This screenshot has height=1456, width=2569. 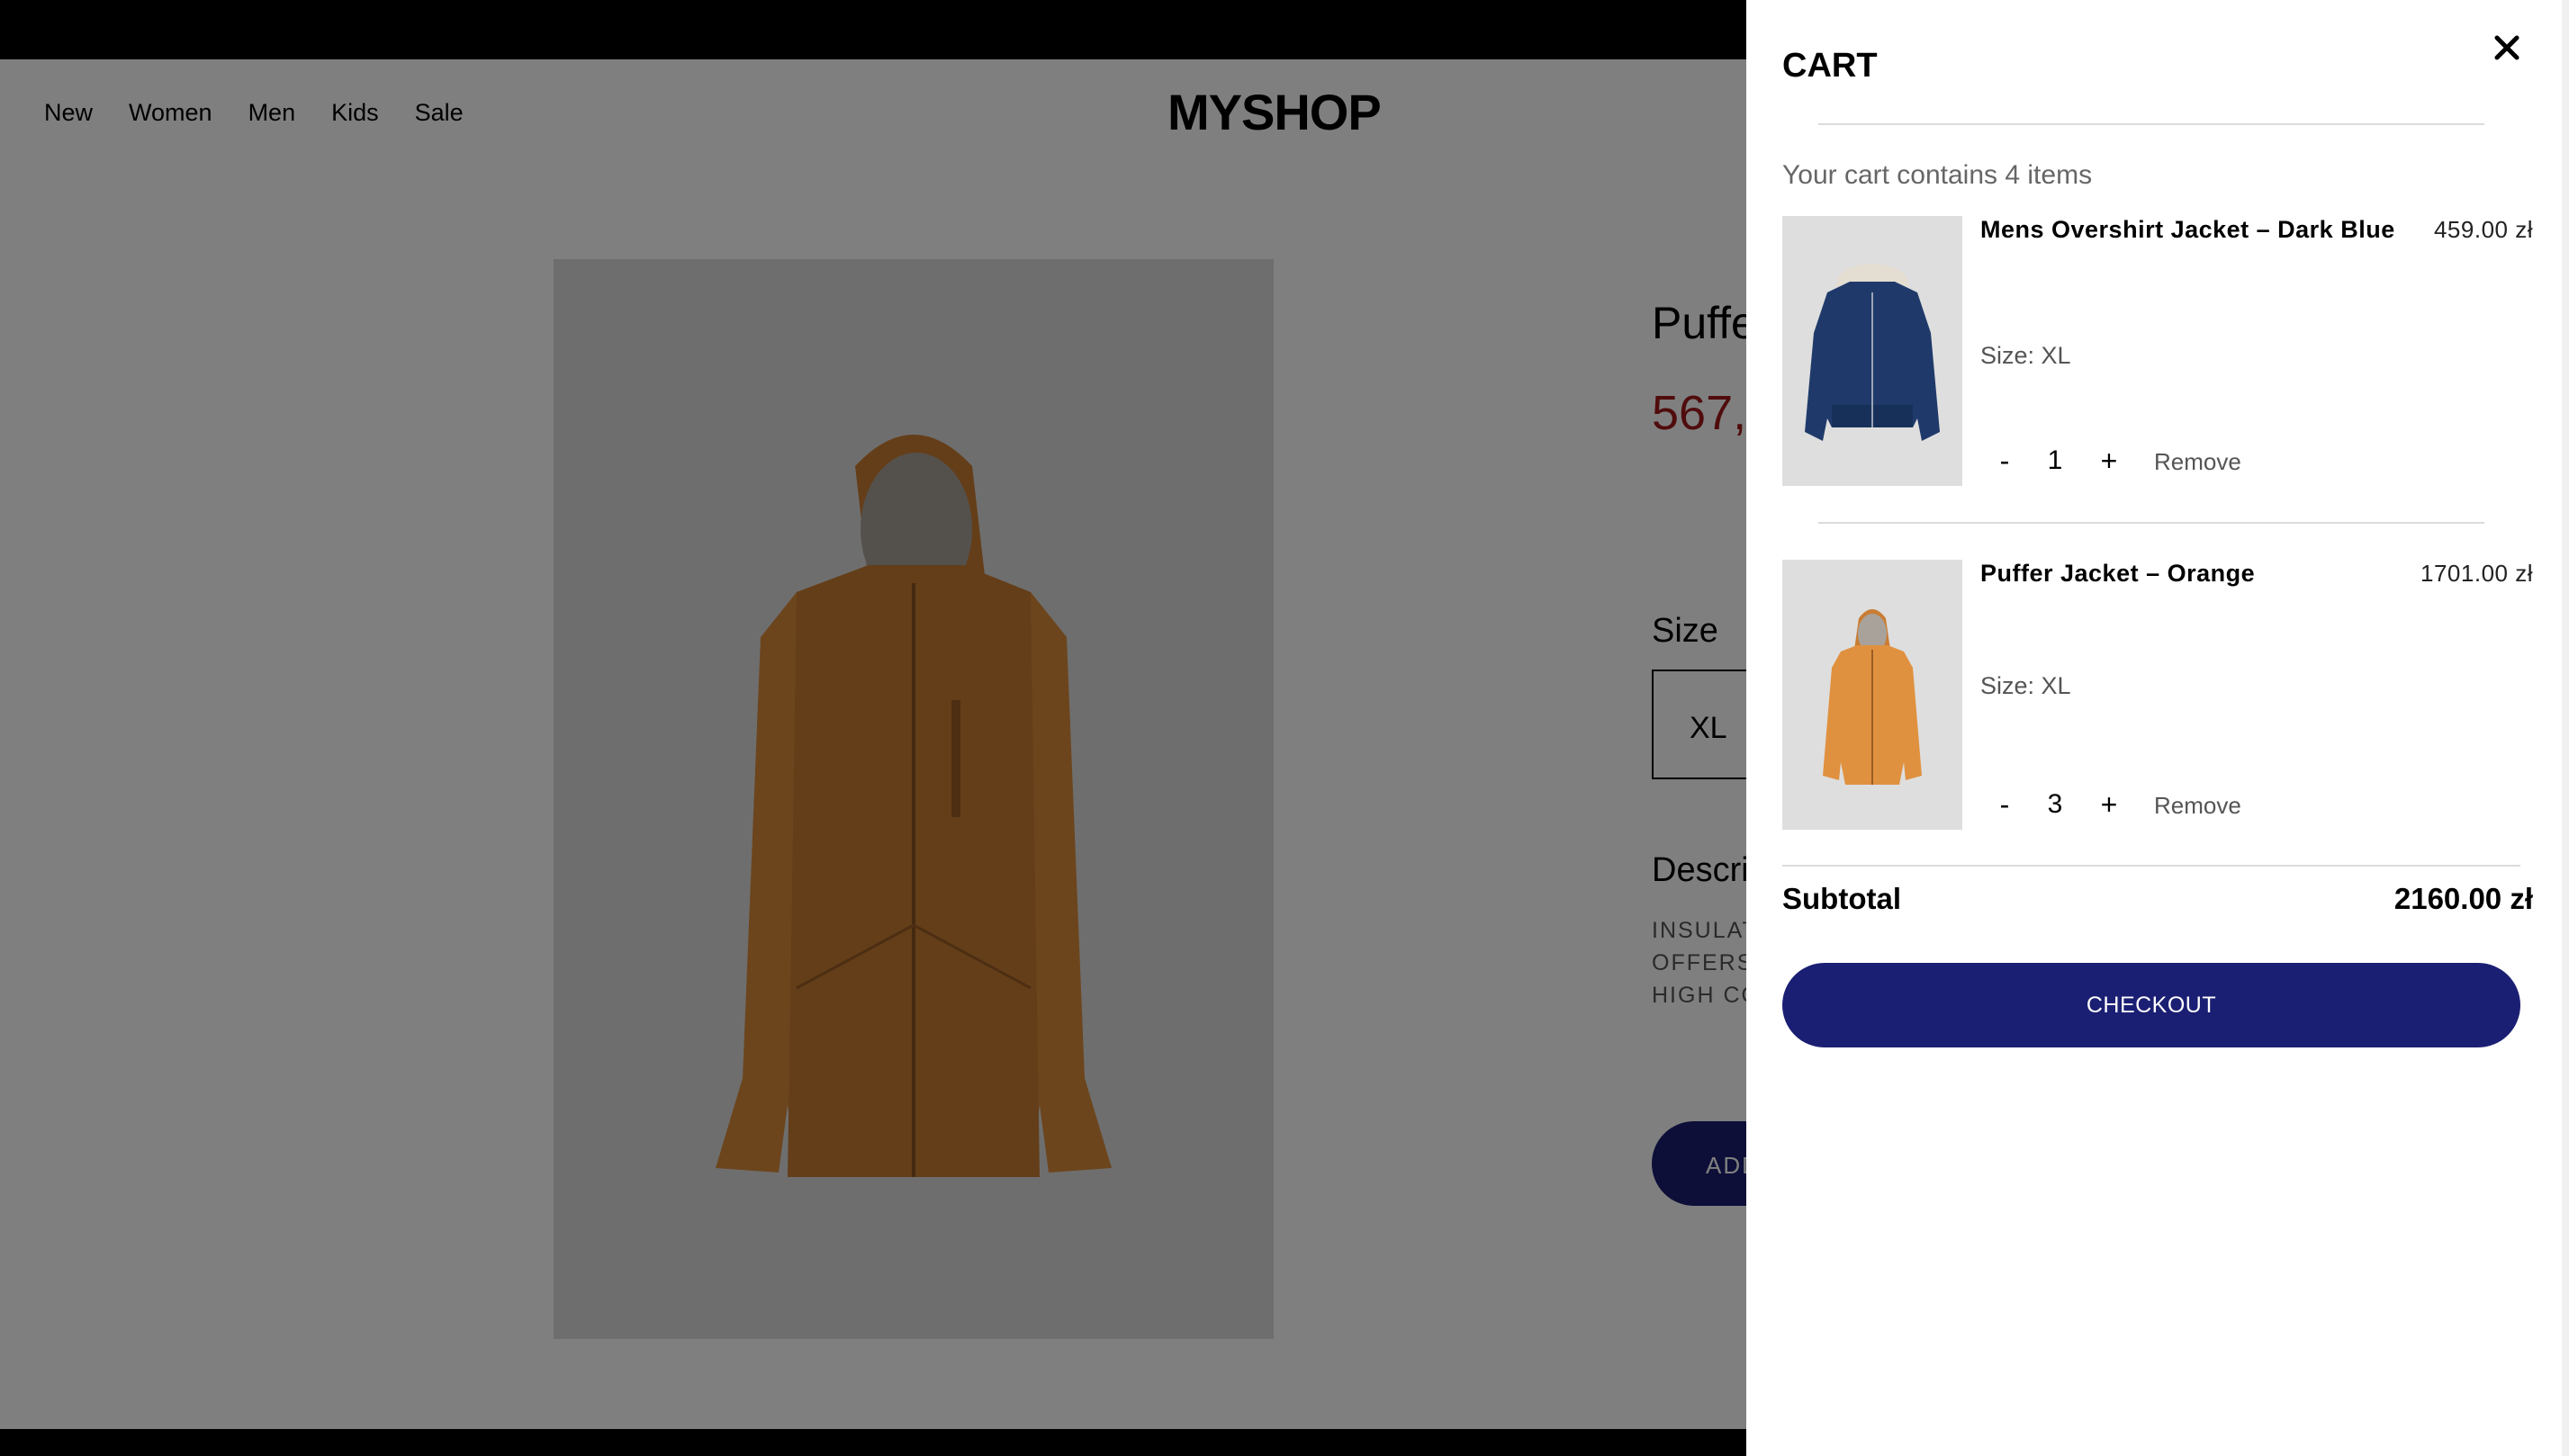 I want to click on cart-item-name: Puffer Jacket – Orange, so click(x=2191, y=574).